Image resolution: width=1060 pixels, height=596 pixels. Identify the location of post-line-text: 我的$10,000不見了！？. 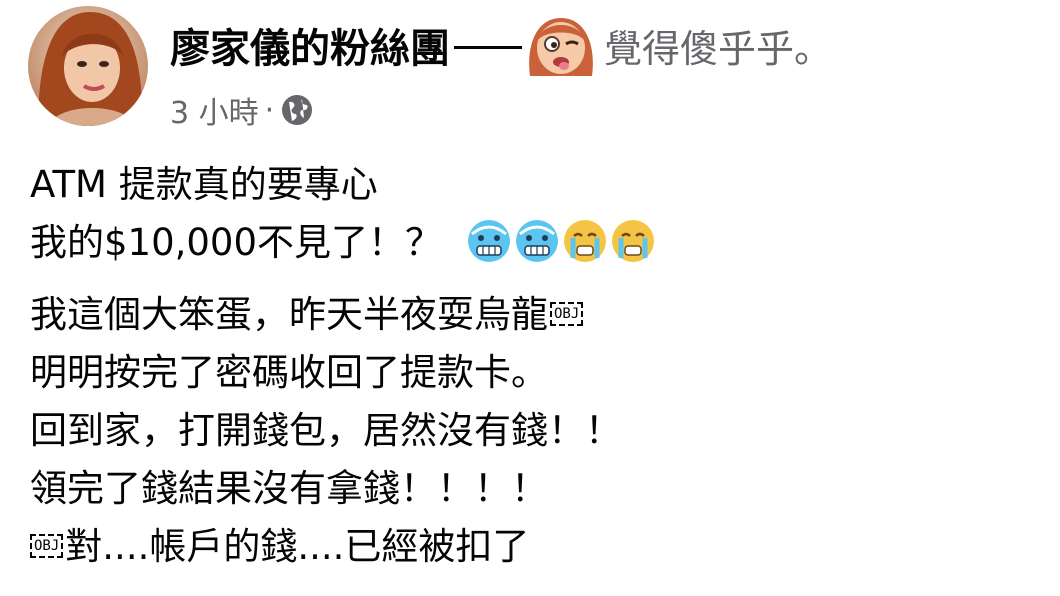
(236, 242).